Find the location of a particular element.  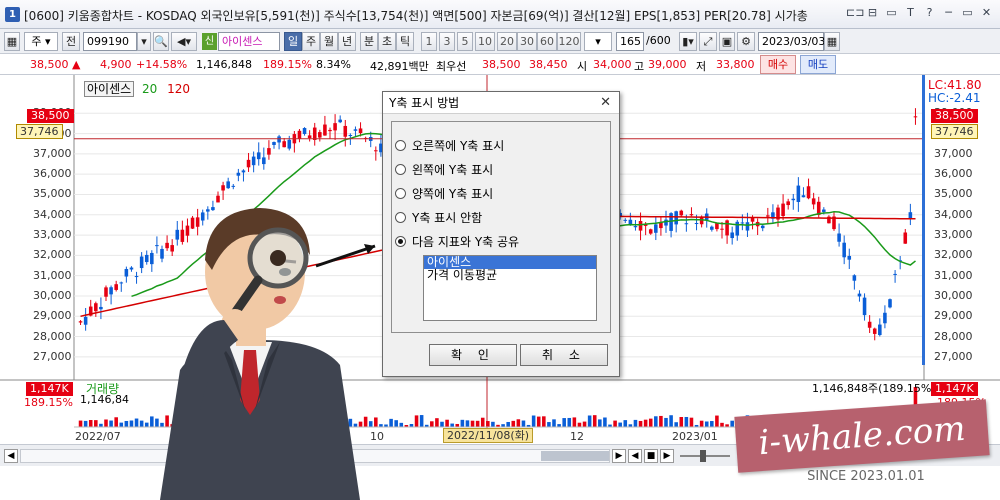

date-input: 2023/03/03 is located at coordinates (791, 41).